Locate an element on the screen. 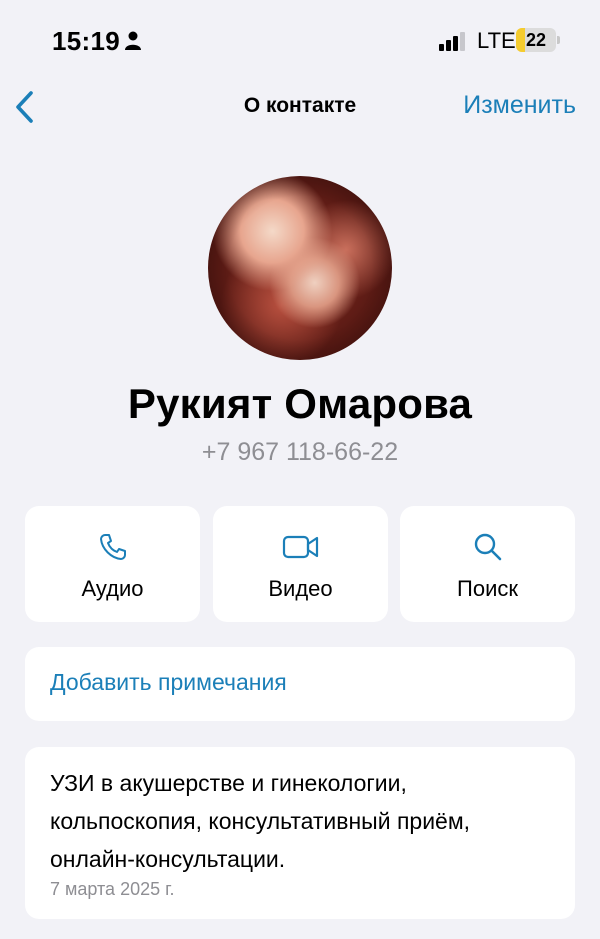 This screenshot has width=600, height=939. search-label: Поиск is located at coordinates (487, 588).